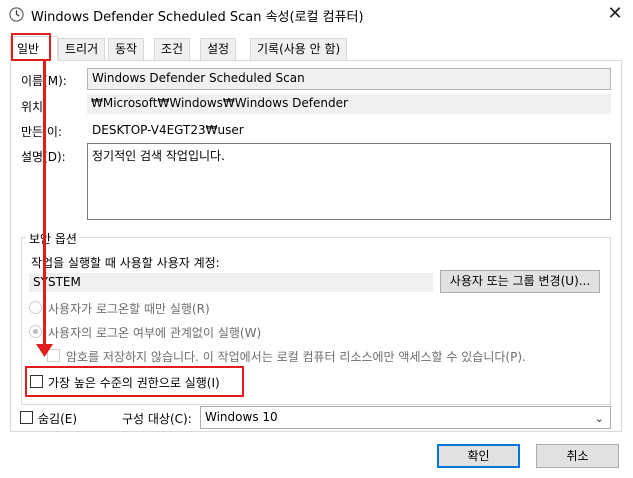  What do you see at coordinates (155, 333) in the screenshot?
I see `radio-run-whether-label: 사용자의 로그온 여부에 관계없이 실행(W)` at bounding box center [155, 333].